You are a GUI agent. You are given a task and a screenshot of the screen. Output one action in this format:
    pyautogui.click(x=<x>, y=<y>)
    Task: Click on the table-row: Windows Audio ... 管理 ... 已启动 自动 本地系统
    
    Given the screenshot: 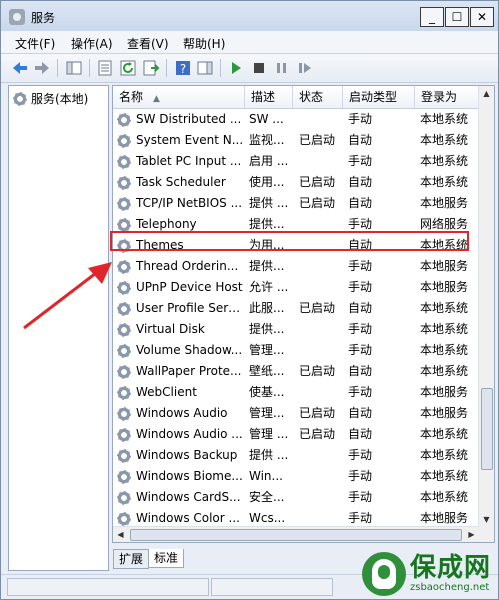 What is the action you would take?
    pyautogui.click(x=296, y=434)
    